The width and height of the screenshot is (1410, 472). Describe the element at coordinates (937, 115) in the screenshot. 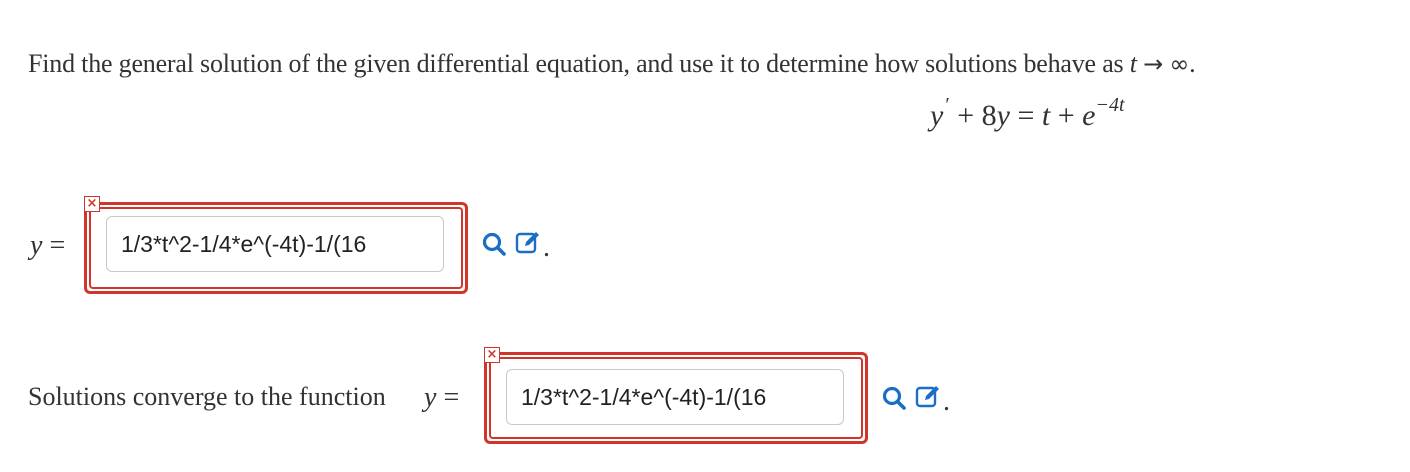

I see `eq-y: y` at that location.